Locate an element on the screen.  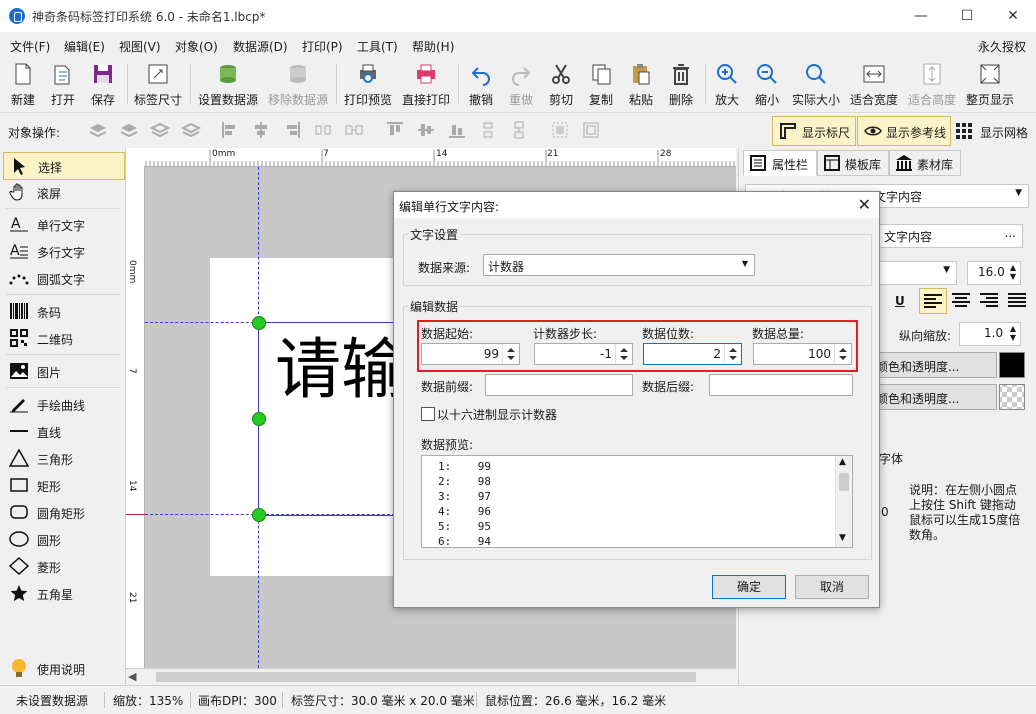
bring-front-icon is located at coordinates (98, 130).